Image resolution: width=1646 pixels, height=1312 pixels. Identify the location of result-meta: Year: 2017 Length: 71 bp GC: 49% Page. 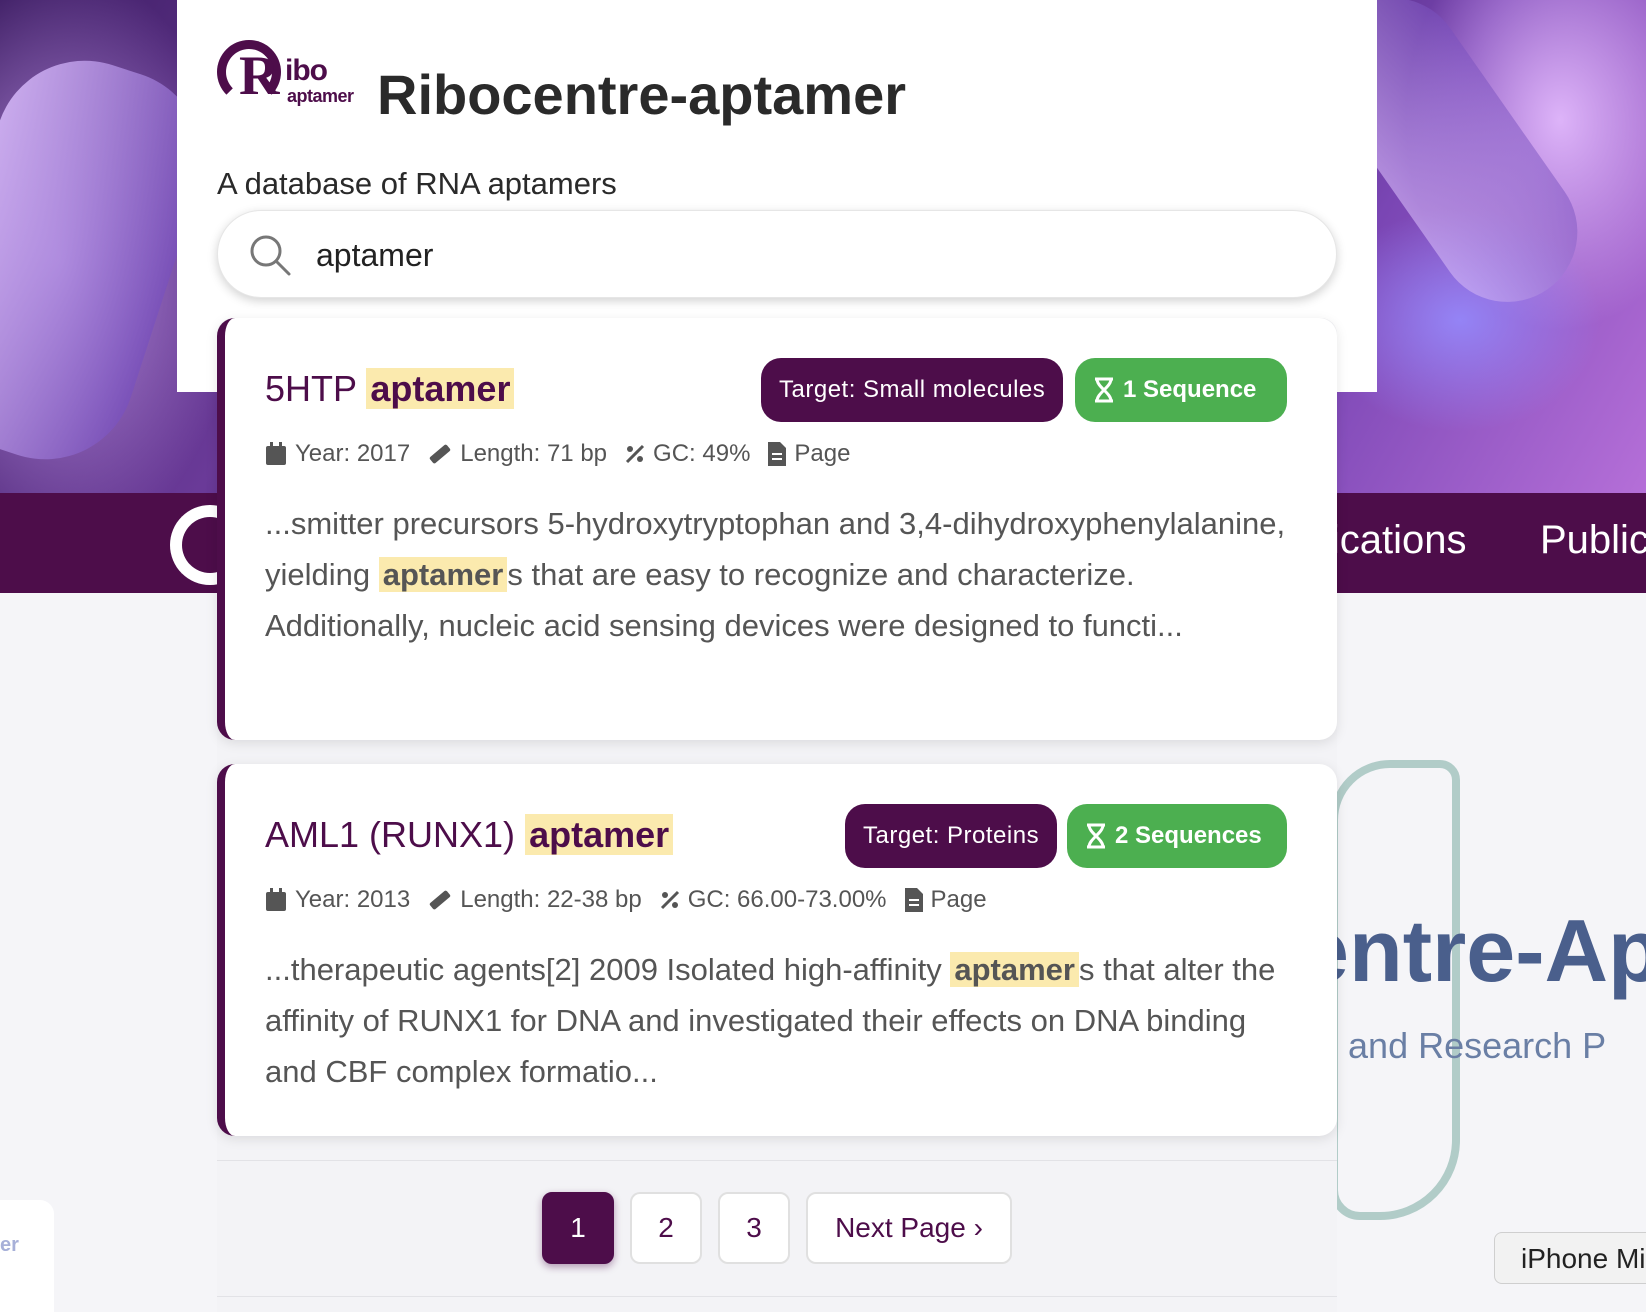
(566, 454).